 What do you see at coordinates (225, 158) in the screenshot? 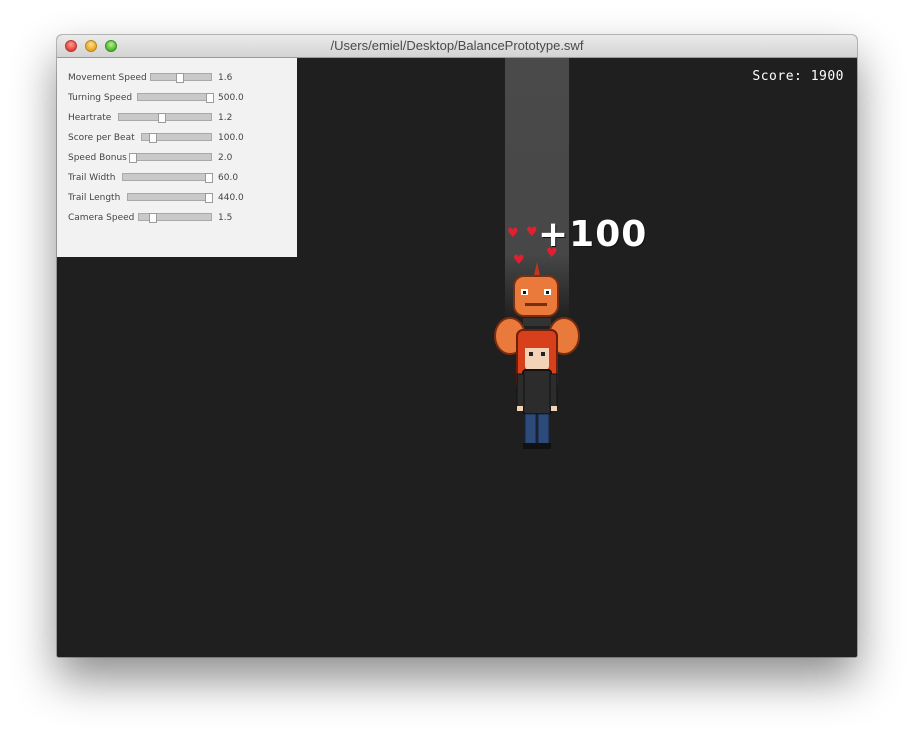
I see `setting-value: 2.0` at bounding box center [225, 158].